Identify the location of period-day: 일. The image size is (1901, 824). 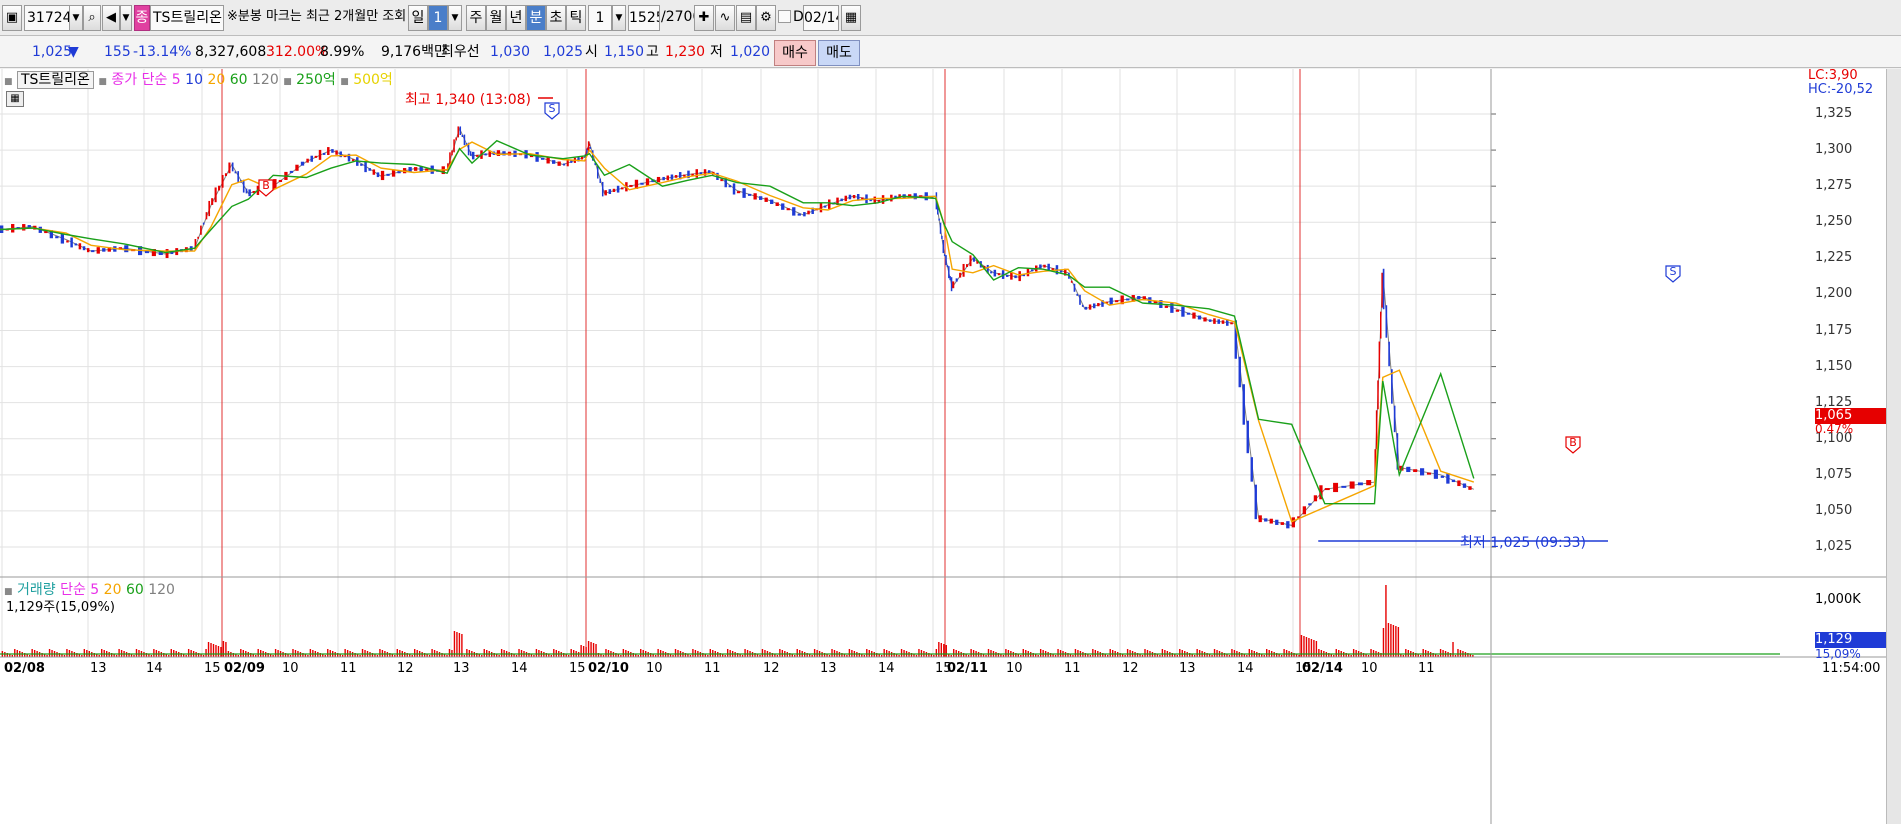
(418, 18).